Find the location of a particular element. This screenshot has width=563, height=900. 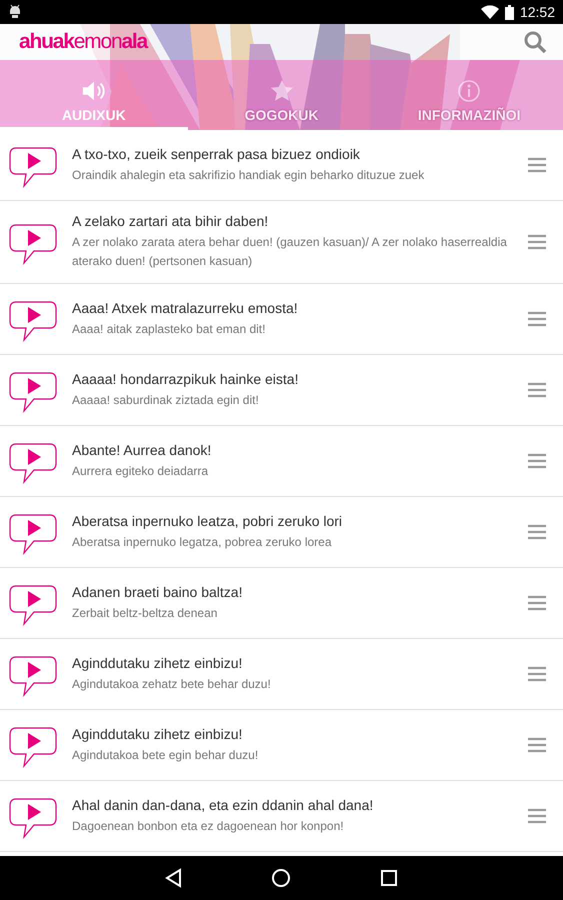

phrase-translation: Zerbait beltz-beltza denean is located at coordinates (145, 613).